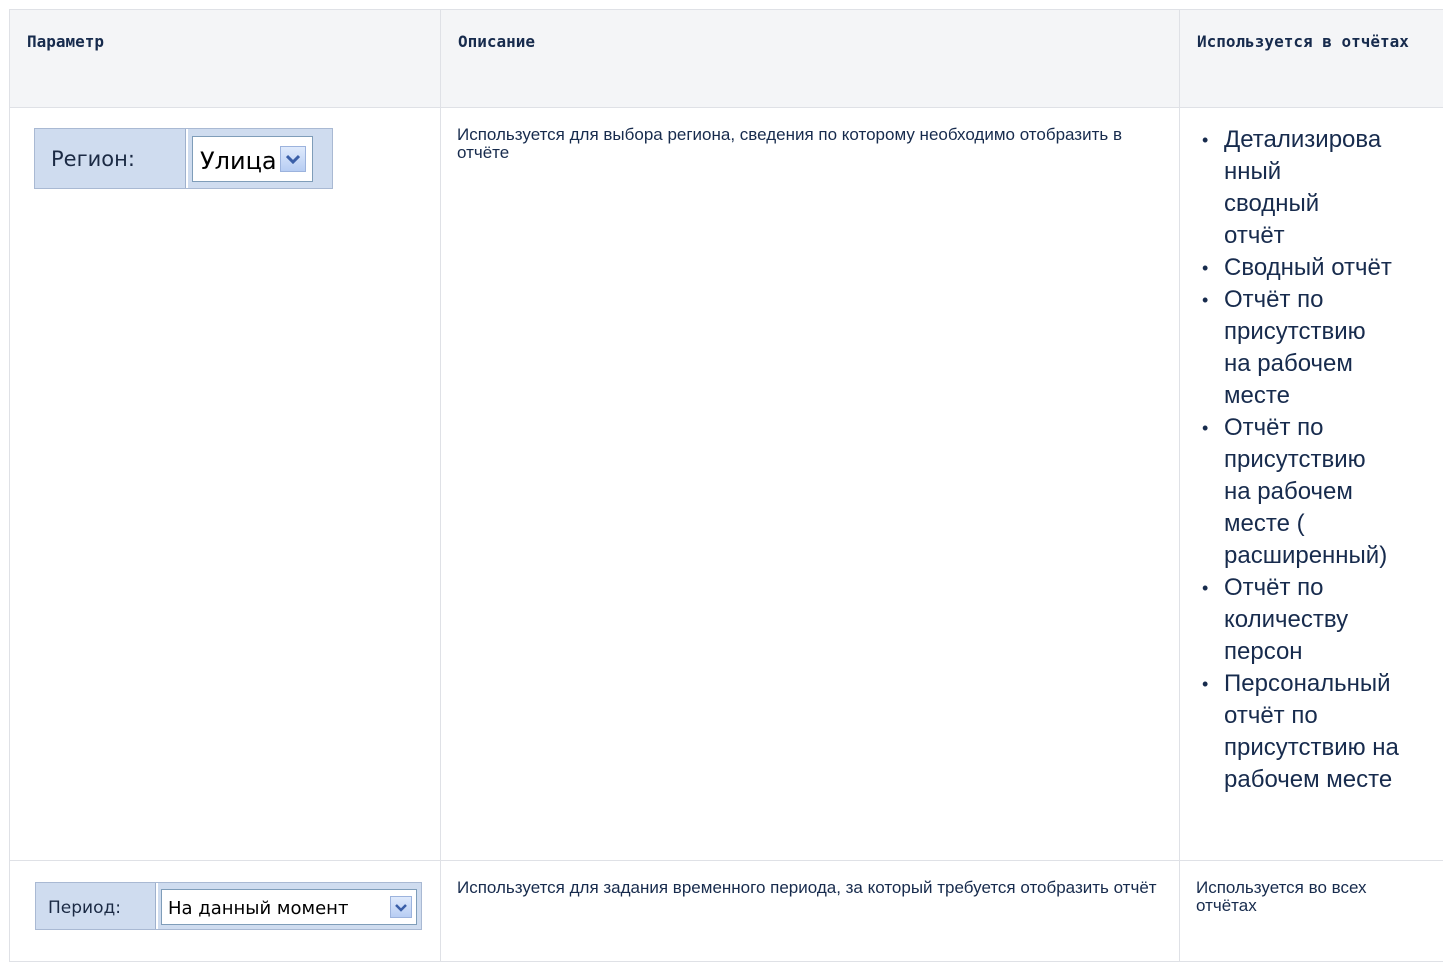  I want to click on period-select-value: На данный момент, so click(258, 908).